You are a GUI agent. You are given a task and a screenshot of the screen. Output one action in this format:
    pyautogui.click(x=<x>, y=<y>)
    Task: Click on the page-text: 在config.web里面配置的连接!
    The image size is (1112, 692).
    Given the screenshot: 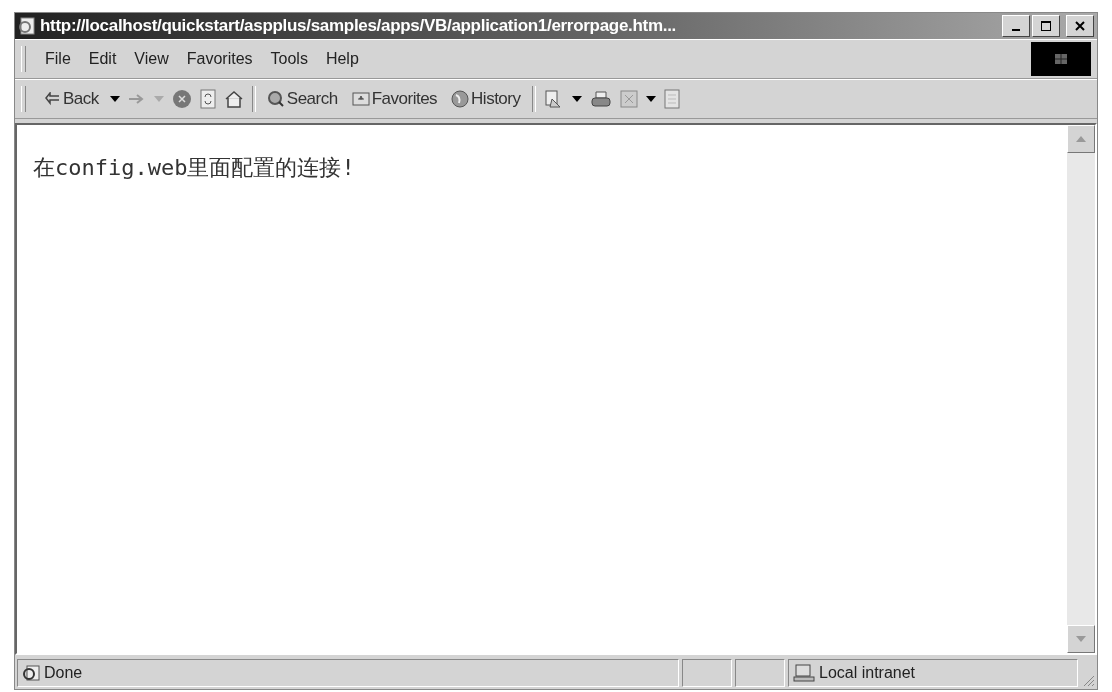 What is the action you would take?
    pyautogui.click(x=194, y=167)
    